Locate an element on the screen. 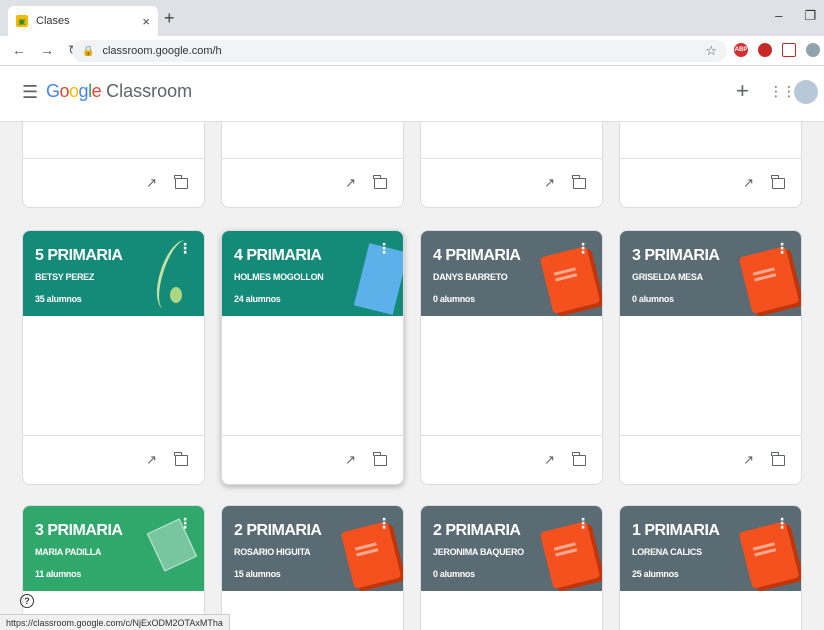  class-card: 3 PRIMARIA MARIA PADILLA 11 alumnos ⋮ is located at coordinates (113, 567).